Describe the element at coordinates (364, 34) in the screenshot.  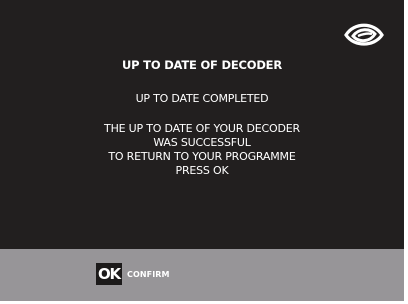
I see `eye-logo-icon` at that location.